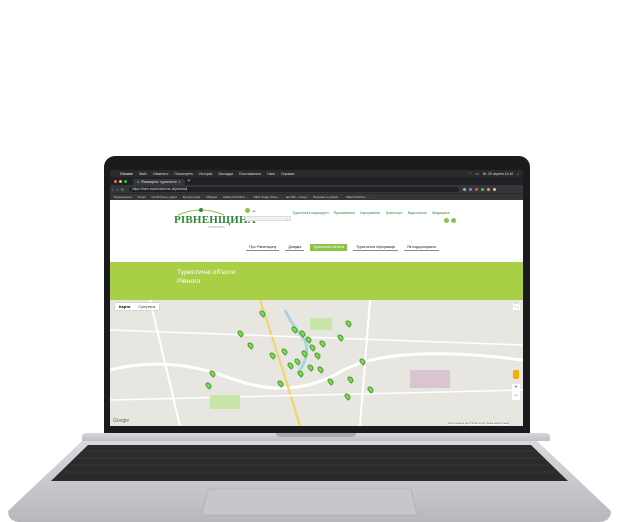  Describe the element at coordinates (263, 247) in the screenshot. I see `nav-item-about: Про Рівненщину` at that location.